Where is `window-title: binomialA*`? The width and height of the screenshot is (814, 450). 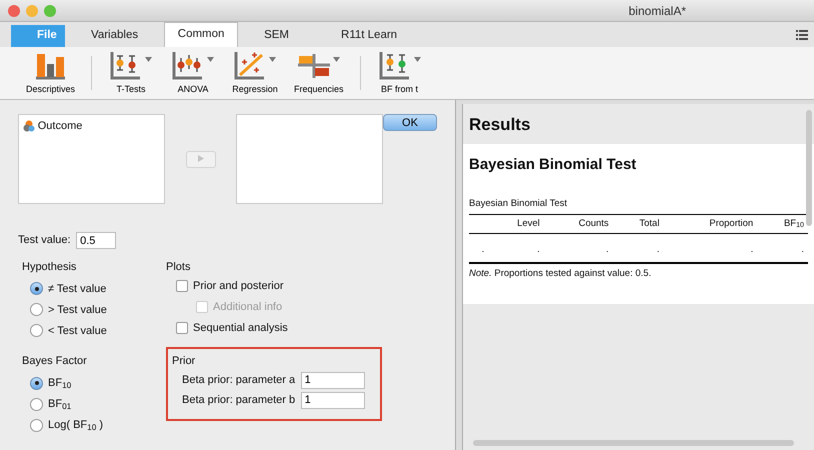
window-title: binomialA* is located at coordinates (657, 11).